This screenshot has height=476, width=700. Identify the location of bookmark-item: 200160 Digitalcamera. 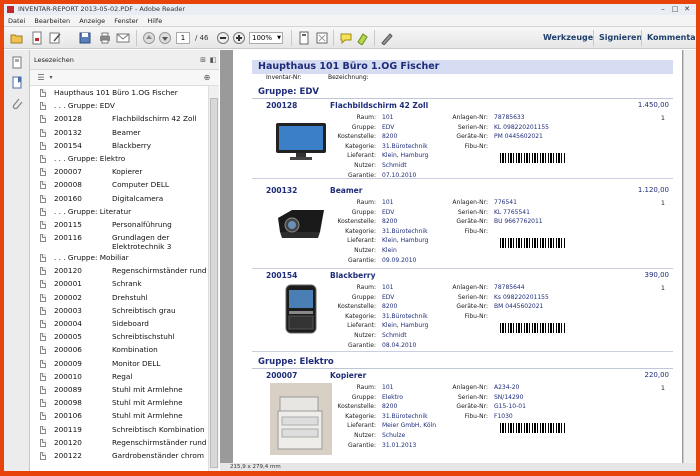
(119, 198).